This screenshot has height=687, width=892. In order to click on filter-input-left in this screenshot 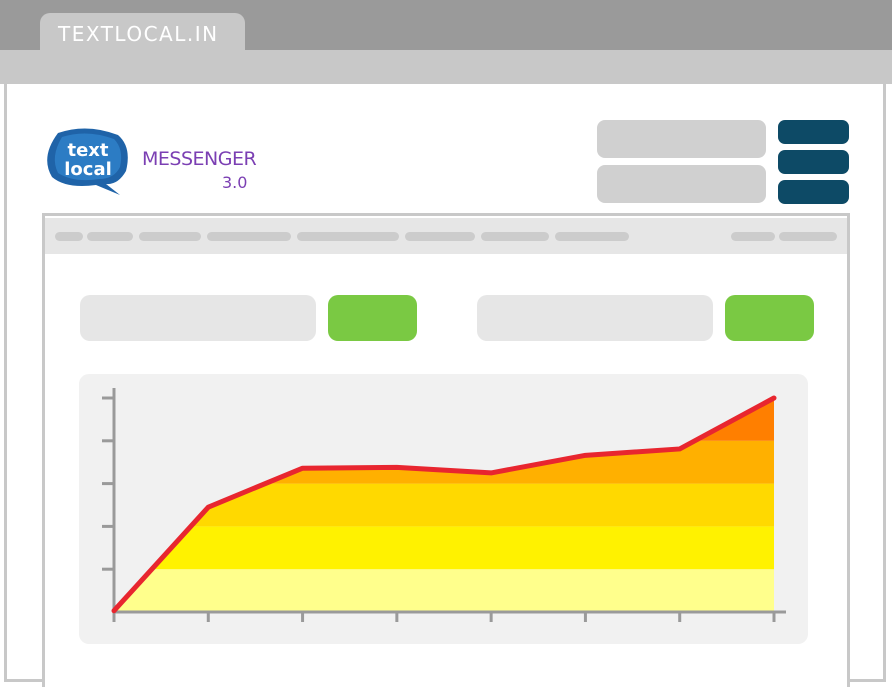, I will do `click(198, 318)`.